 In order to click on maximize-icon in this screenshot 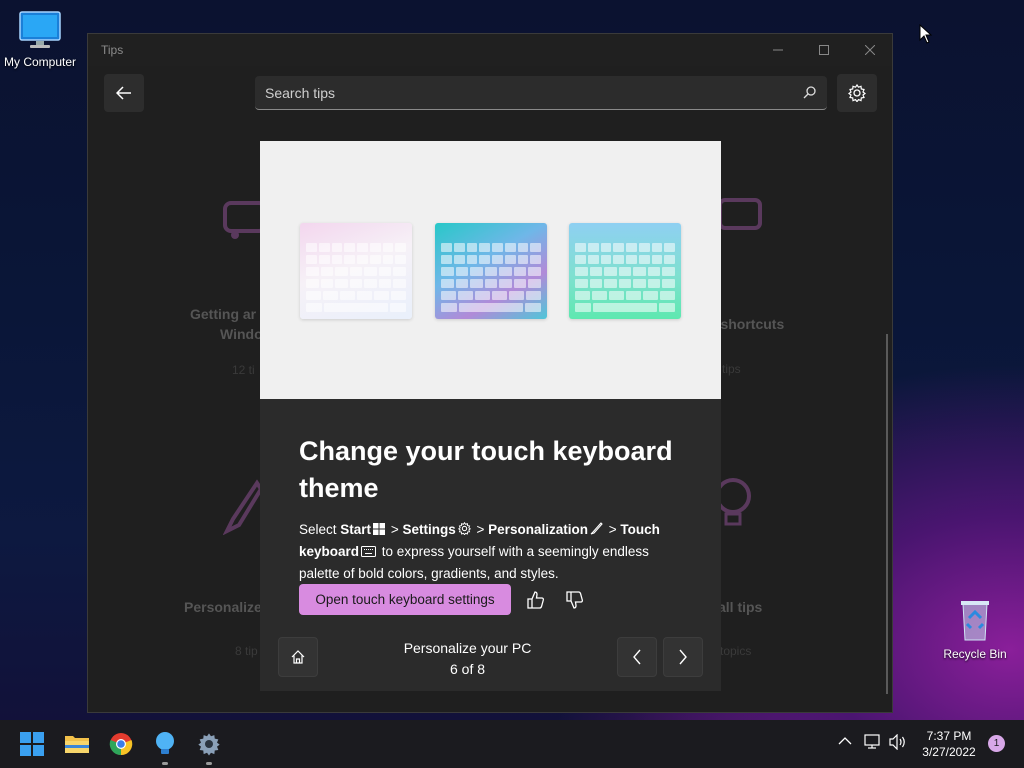, I will do `click(824, 50)`.